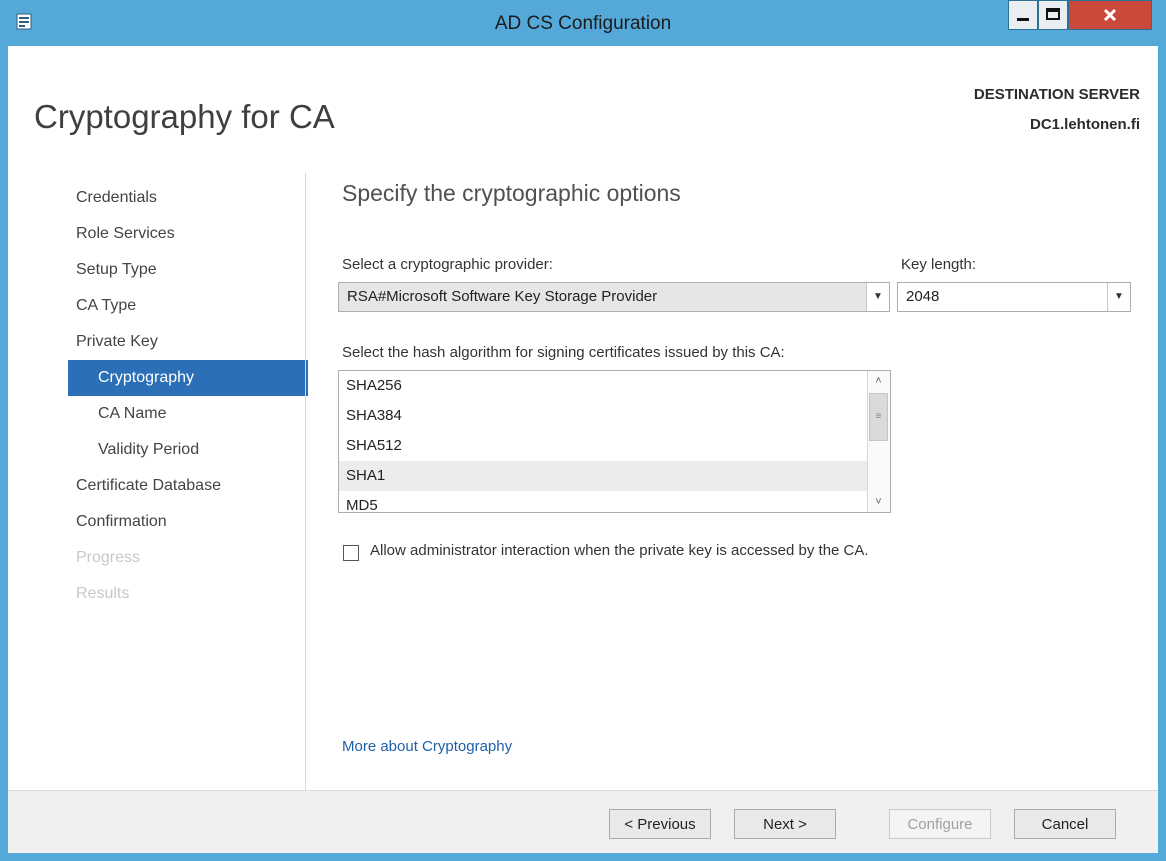 This screenshot has height=861, width=1166. Describe the element at coordinates (614, 501) in the screenshot. I see `list-item: MD5` at that location.